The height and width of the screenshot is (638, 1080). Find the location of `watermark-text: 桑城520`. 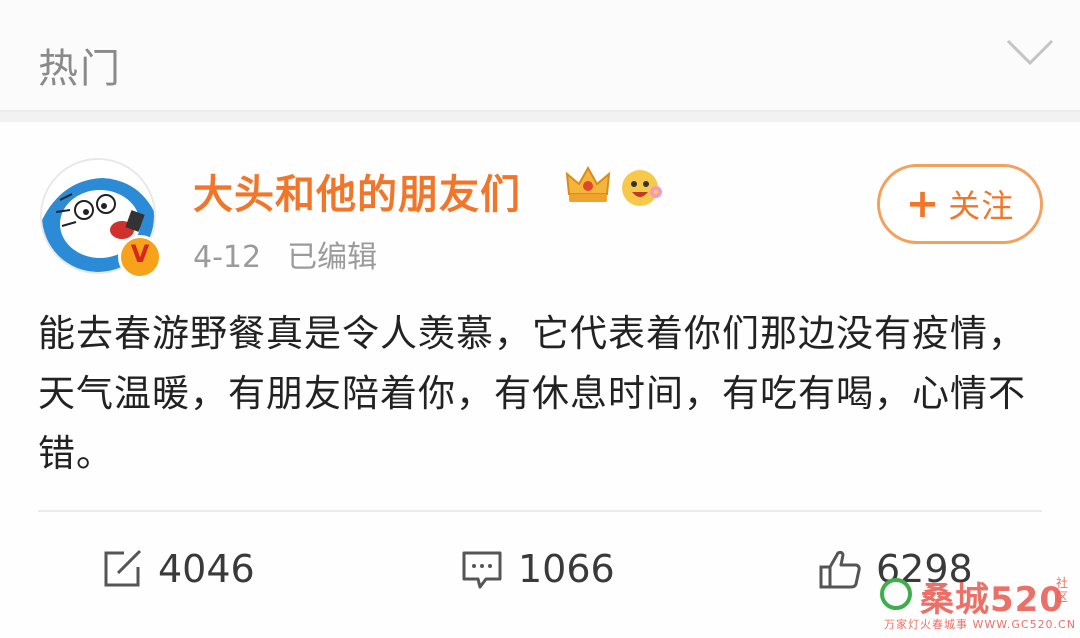

watermark-text: 桑城520 is located at coordinates (992, 600).